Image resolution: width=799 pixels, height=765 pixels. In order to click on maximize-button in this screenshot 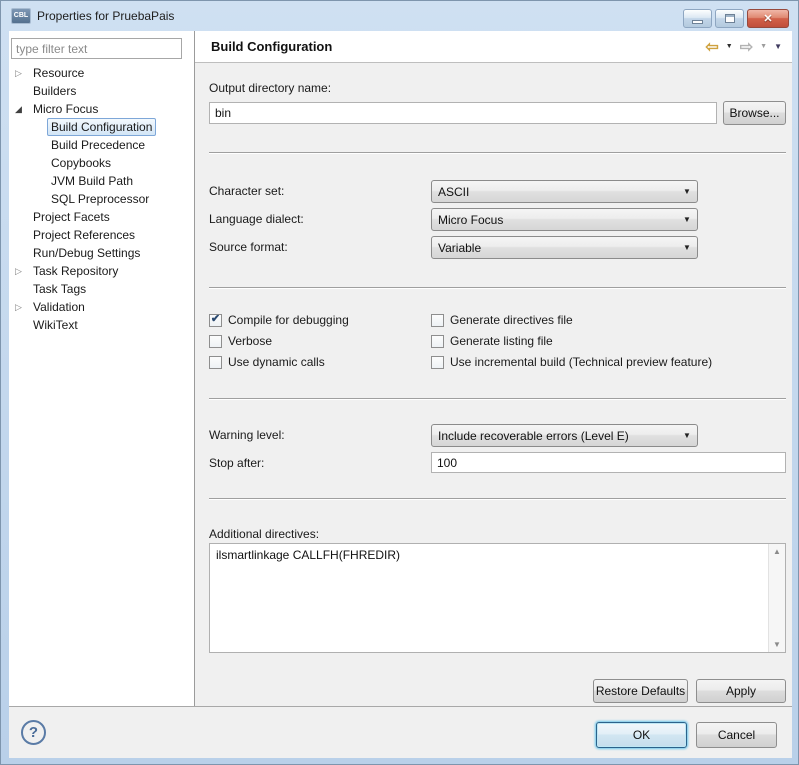, I will do `click(729, 18)`.